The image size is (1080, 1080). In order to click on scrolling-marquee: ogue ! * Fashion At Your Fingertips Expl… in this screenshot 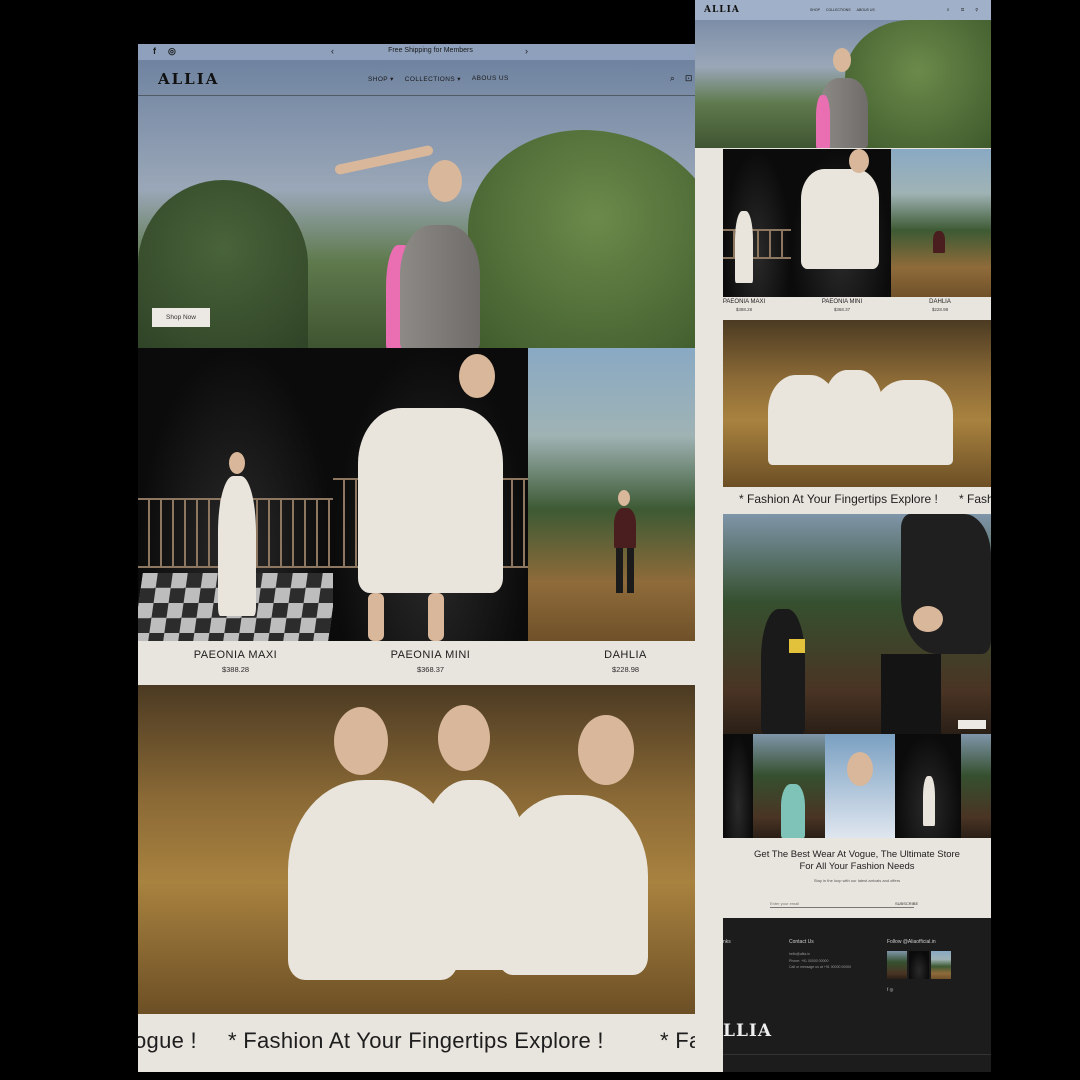, I will do `click(430, 1041)`.